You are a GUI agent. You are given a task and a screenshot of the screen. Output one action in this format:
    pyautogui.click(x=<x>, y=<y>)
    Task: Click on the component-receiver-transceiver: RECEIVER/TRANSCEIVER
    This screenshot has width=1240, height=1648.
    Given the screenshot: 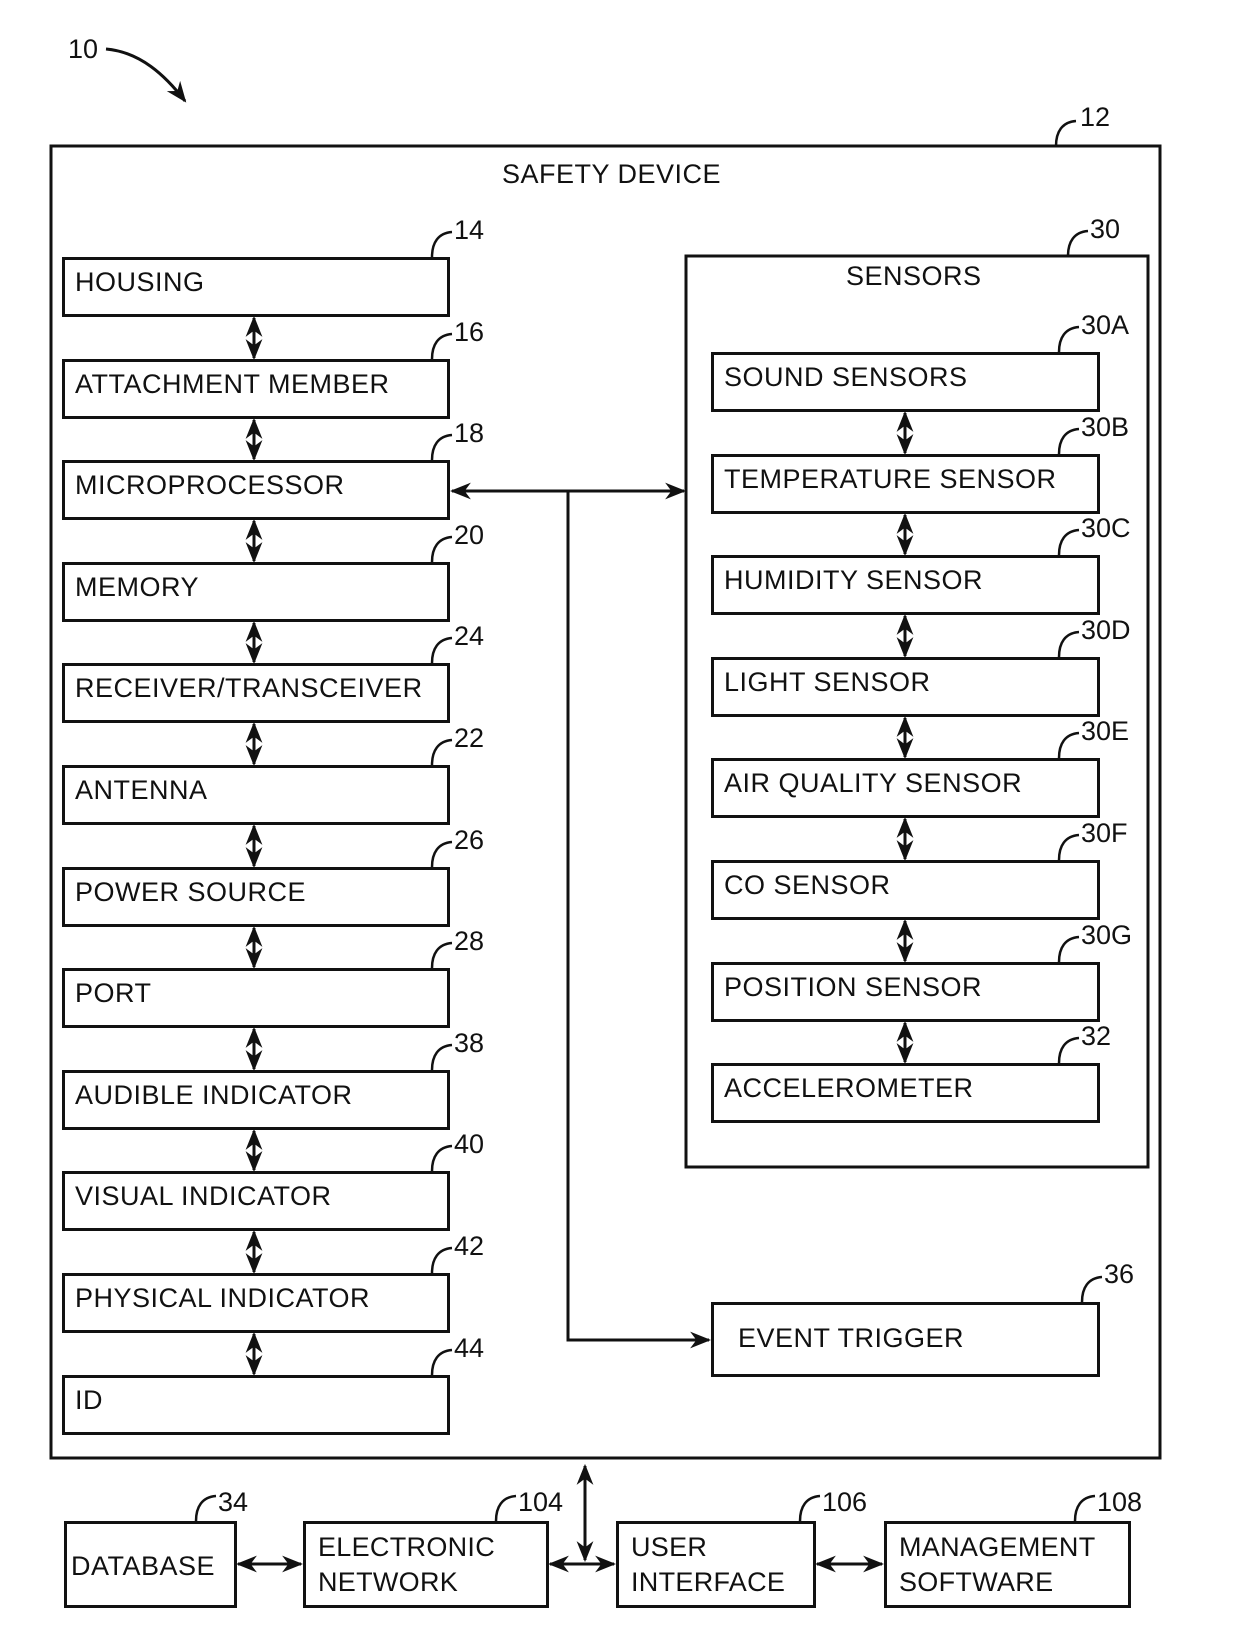 What is the action you would take?
    pyautogui.click(x=256, y=693)
    